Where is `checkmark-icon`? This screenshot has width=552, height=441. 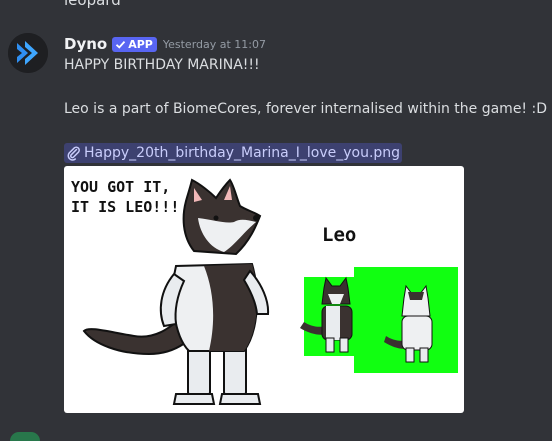 checkmark-icon is located at coordinates (121, 44).